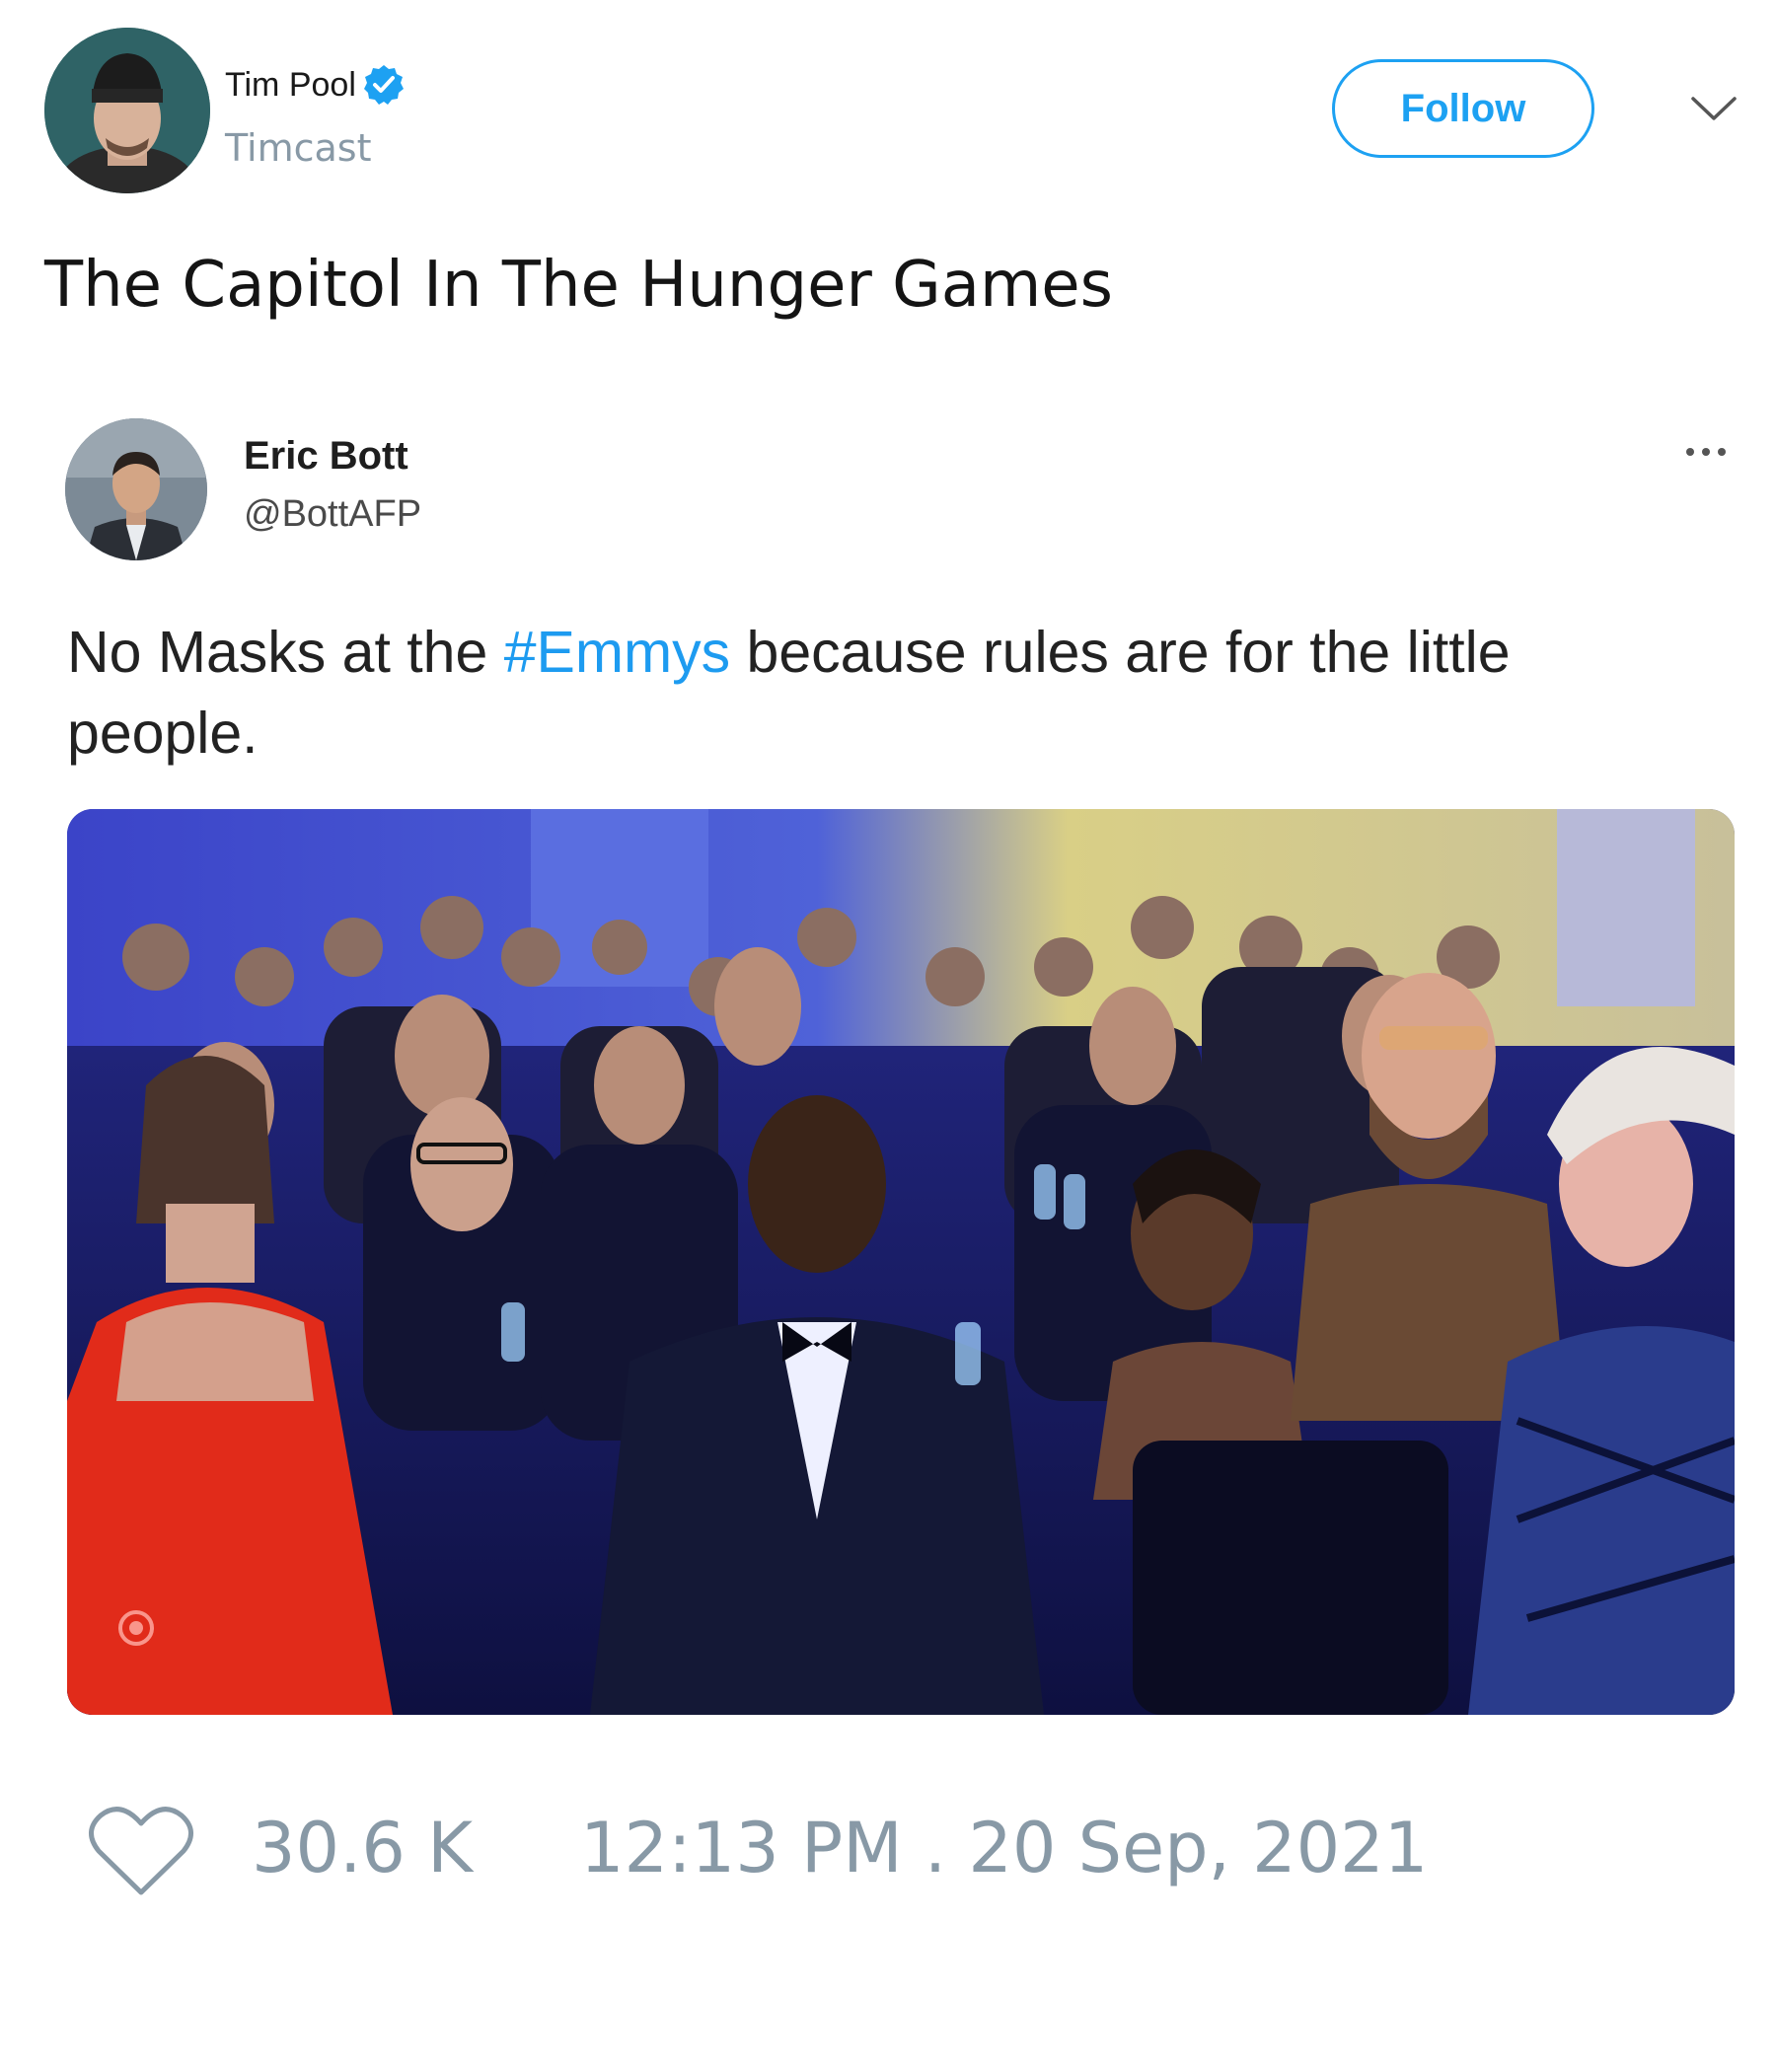 This screenshot has height=2072, width=1776. I want to click on follow-button: Follow, so click(1463, 109).